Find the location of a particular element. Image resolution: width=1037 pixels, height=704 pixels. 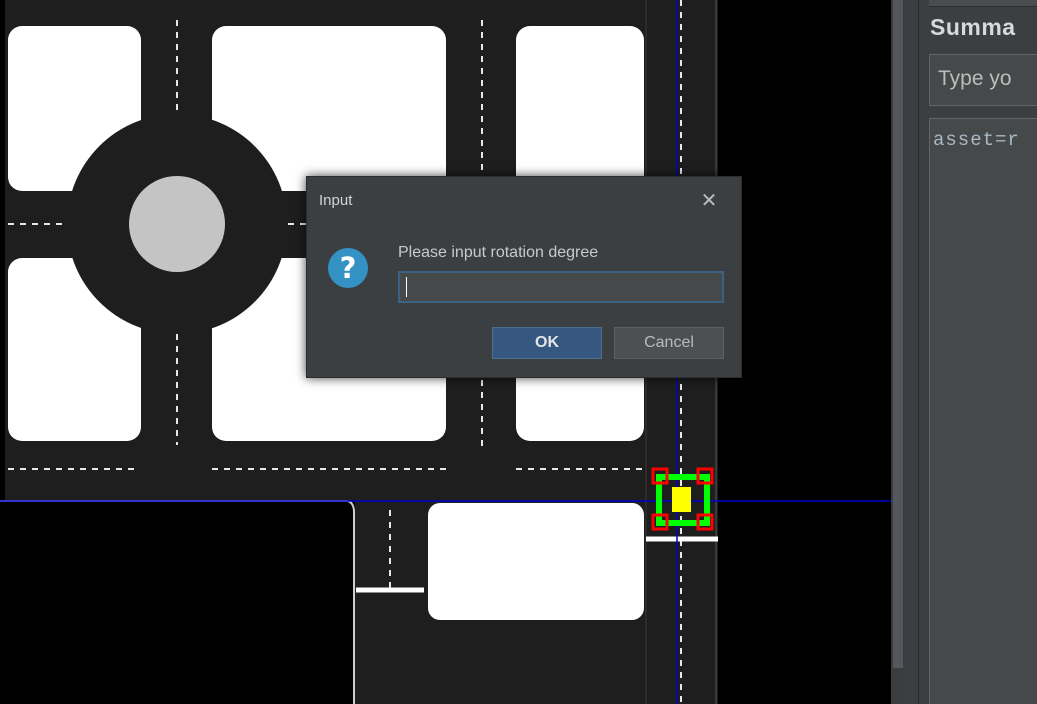

scrollbar-thumb is located at coordinates (898, 334).